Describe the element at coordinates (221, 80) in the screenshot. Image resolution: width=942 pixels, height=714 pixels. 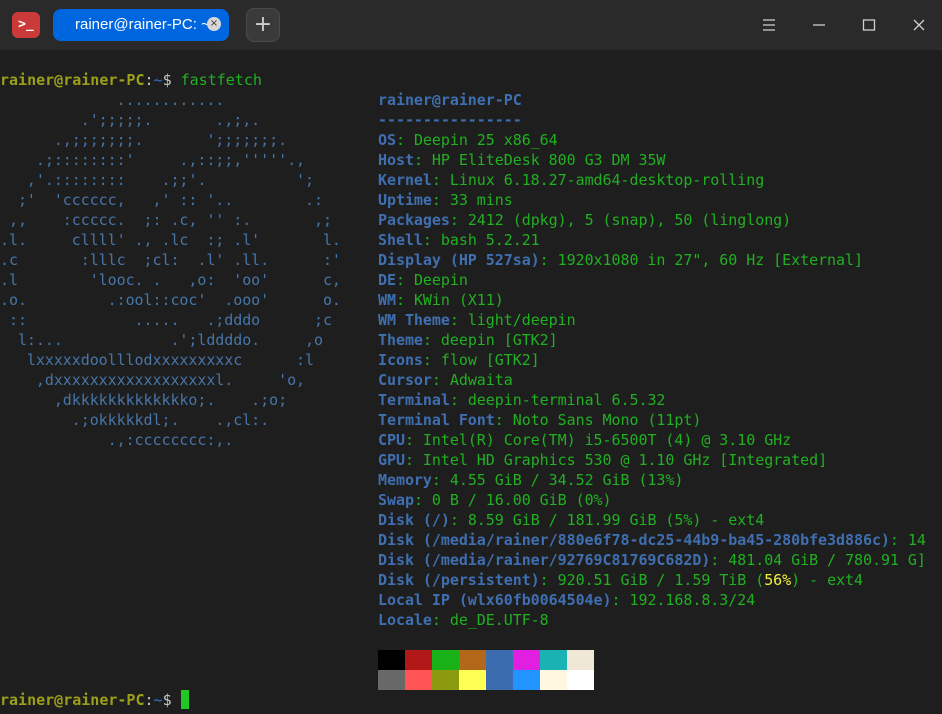
I see `prompt-command: fastfetch` at that location.